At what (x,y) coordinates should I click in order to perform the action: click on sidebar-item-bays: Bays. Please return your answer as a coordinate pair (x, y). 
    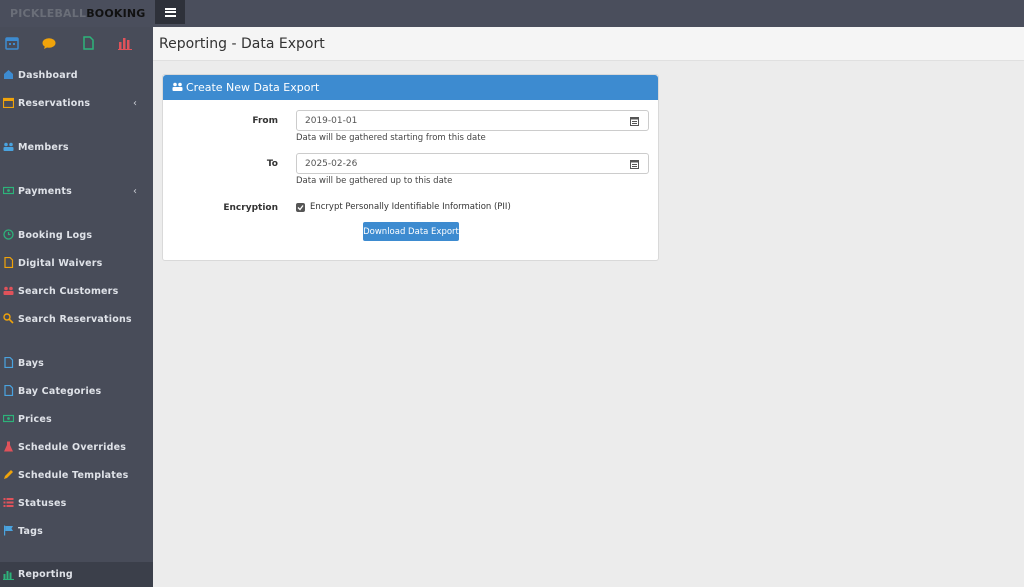
    Looking at the image, I should click on (76, 363).